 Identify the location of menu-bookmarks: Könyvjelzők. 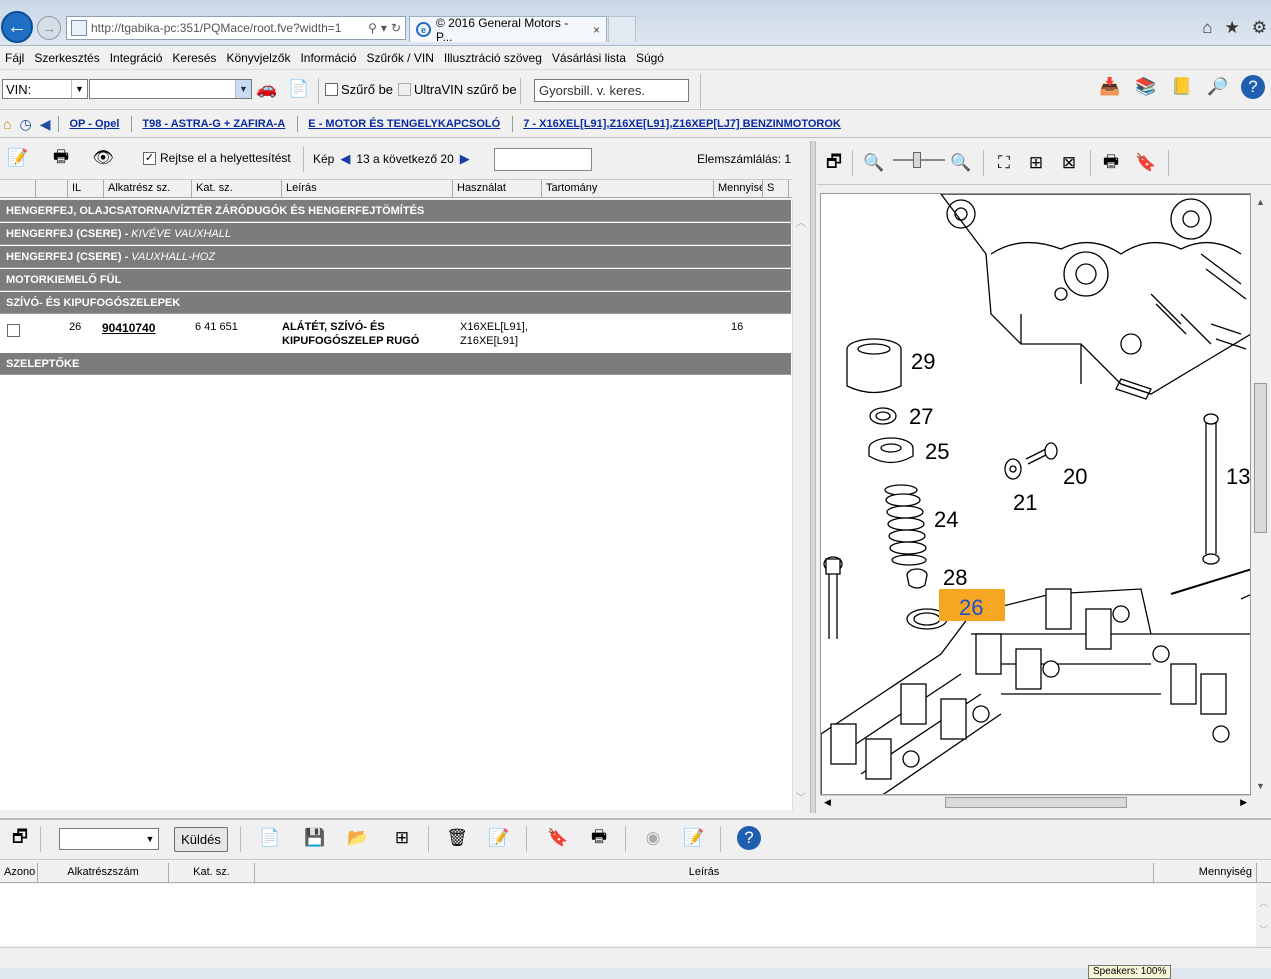
(260, 58).